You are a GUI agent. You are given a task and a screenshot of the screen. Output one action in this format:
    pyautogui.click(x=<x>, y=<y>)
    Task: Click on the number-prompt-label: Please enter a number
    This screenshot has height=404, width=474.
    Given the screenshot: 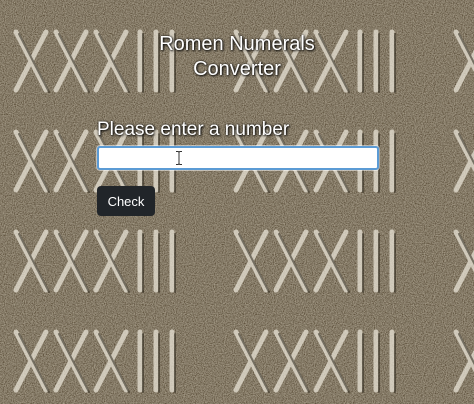 What is the action you would take?
    pyautogui.click(x=193, y=129)
    